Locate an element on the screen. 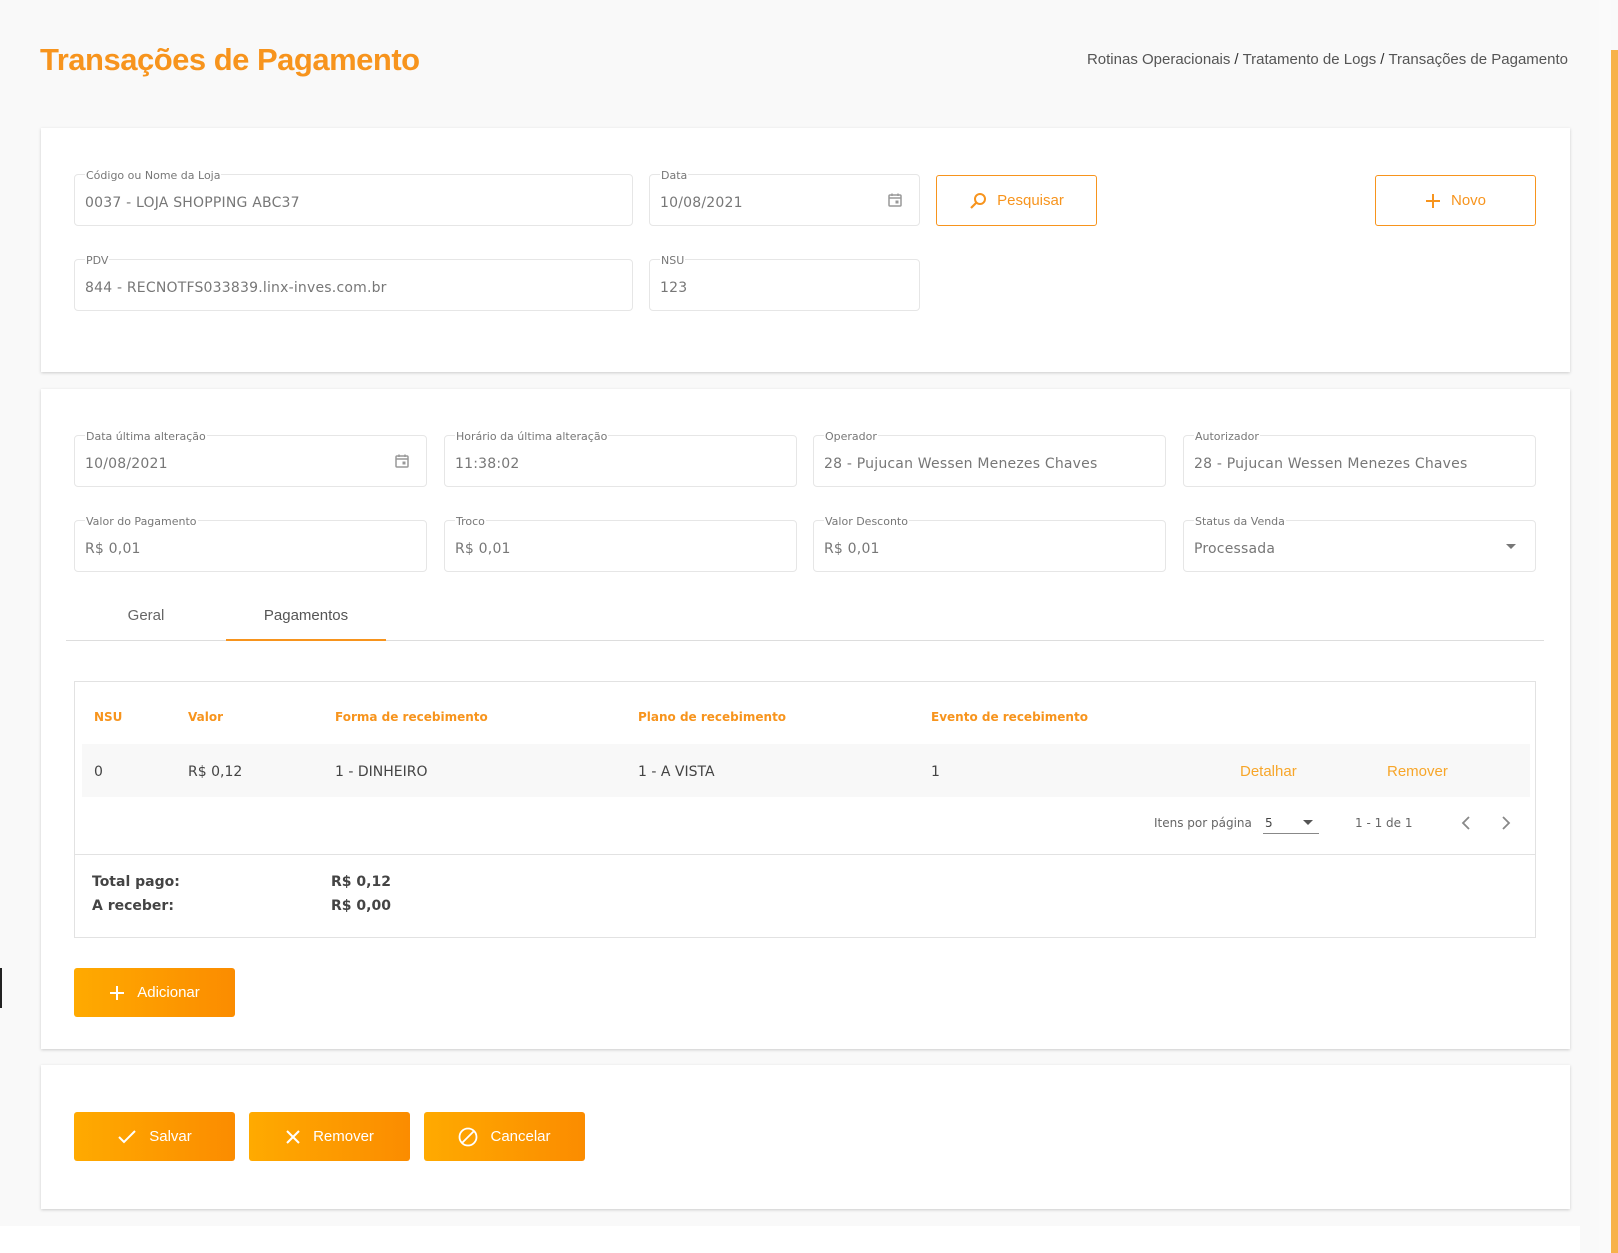 The image size is (1618, 1253). chevron-left-icon is located at coordinates (1465, 823).